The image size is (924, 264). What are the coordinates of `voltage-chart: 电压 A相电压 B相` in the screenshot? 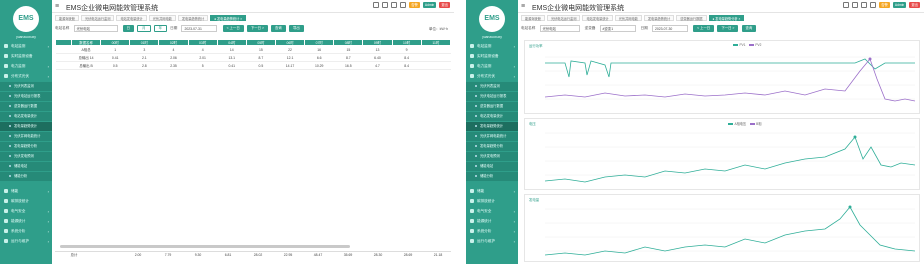 It's located at (722, 154).